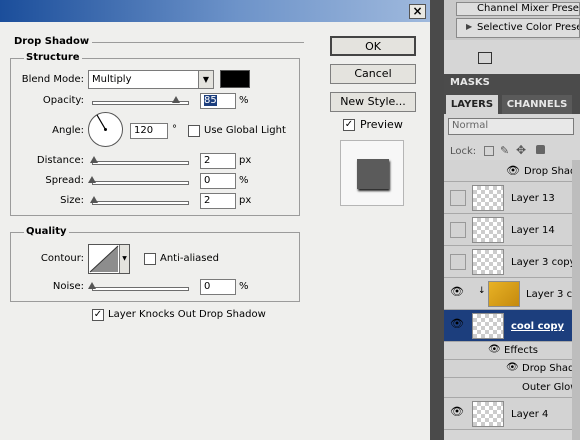  What do you see at coordinates (68, 286) in the screenshot?
I see `noise-label: Noise:` at bounding box center [68, 286].